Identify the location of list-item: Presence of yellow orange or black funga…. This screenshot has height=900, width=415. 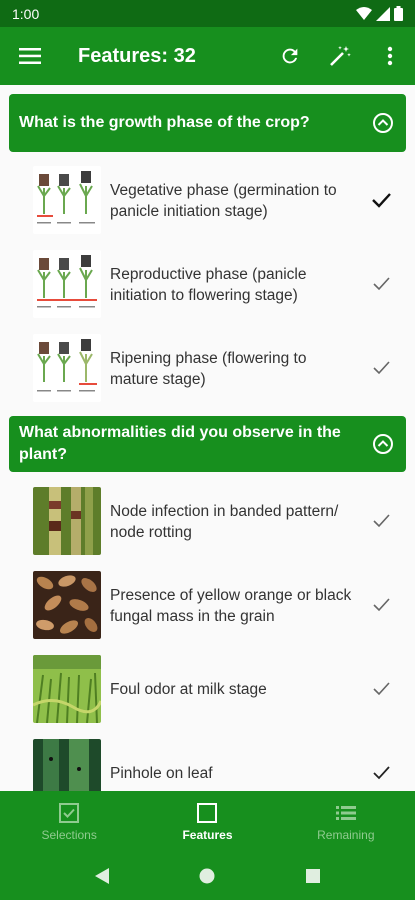
(207, 605).